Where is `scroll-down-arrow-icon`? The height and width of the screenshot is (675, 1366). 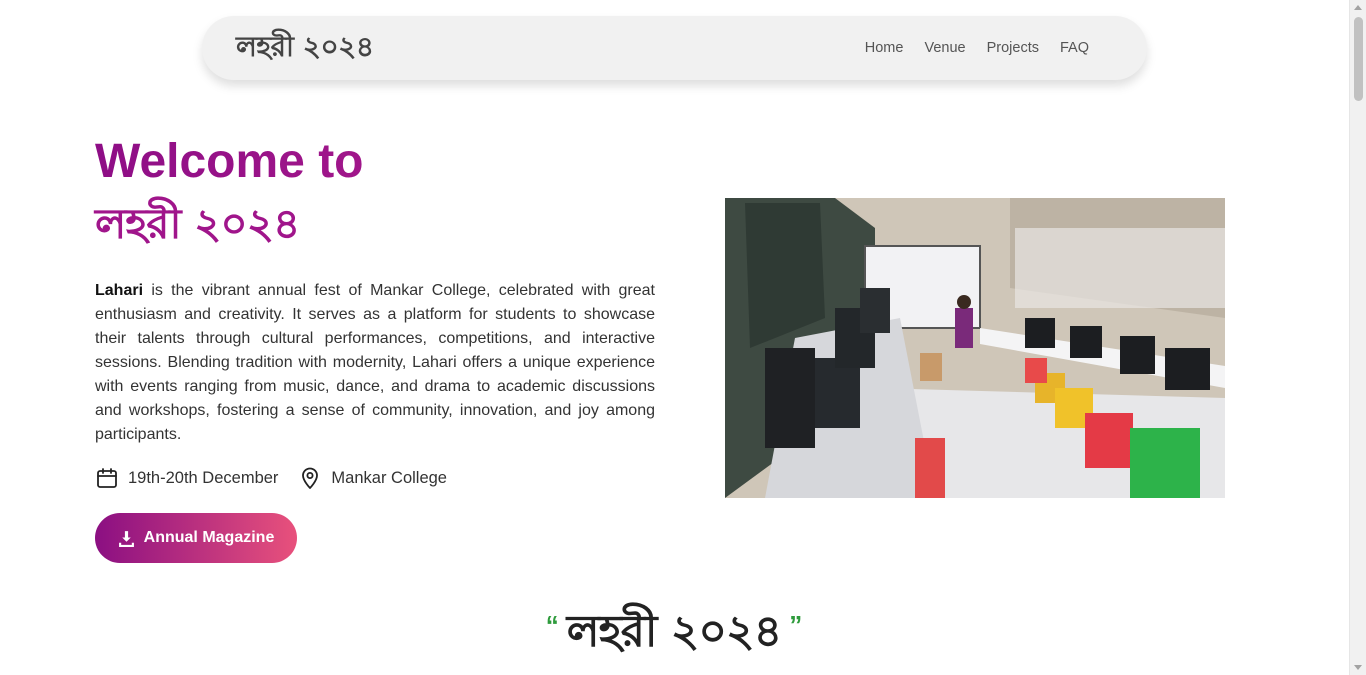 scroll-down-arrow-icon is located at coordinates (1358, 667).